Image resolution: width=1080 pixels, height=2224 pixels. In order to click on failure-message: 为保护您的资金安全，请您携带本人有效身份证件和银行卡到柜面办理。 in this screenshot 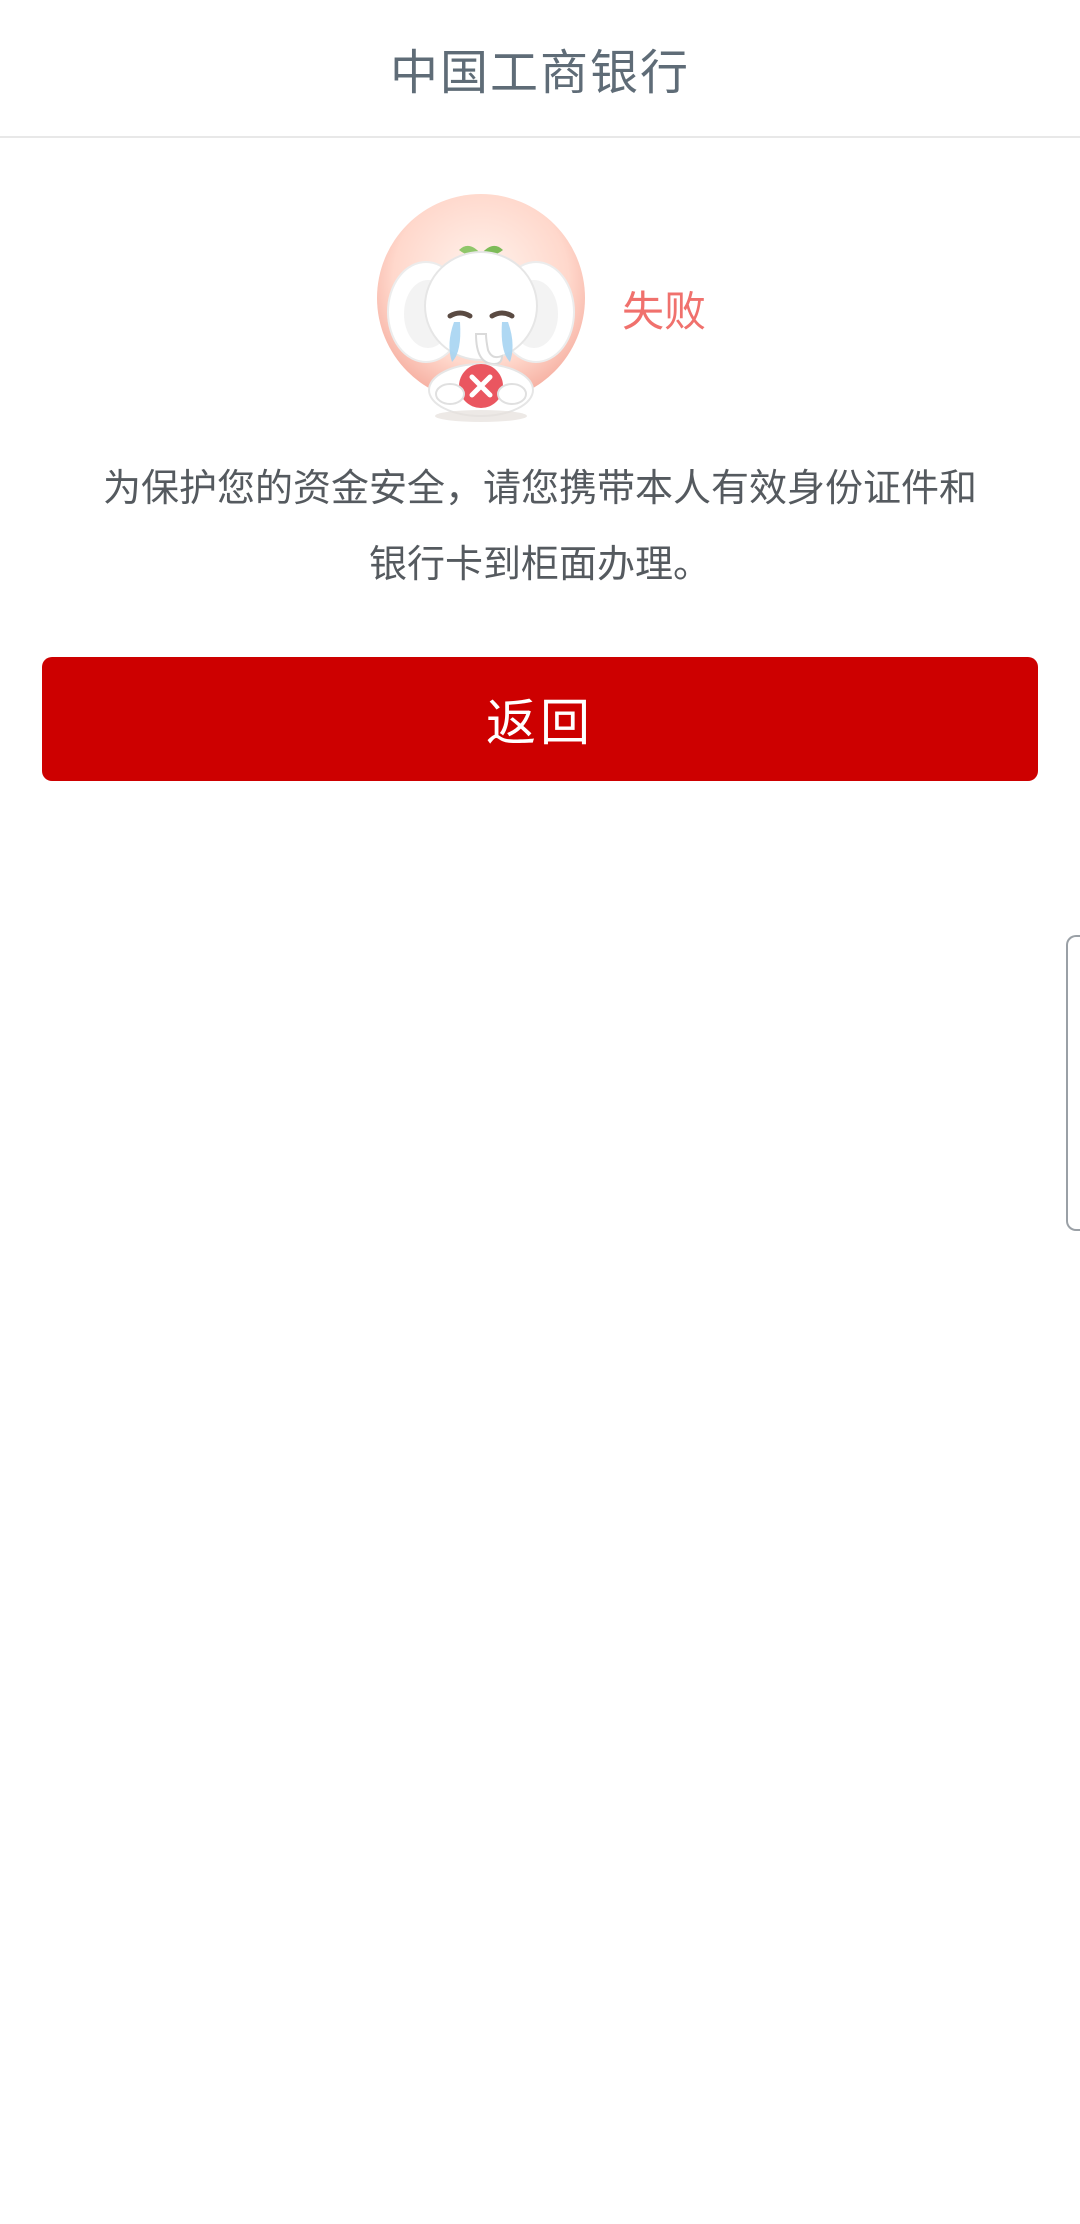, I will do `click(539, 526)`.